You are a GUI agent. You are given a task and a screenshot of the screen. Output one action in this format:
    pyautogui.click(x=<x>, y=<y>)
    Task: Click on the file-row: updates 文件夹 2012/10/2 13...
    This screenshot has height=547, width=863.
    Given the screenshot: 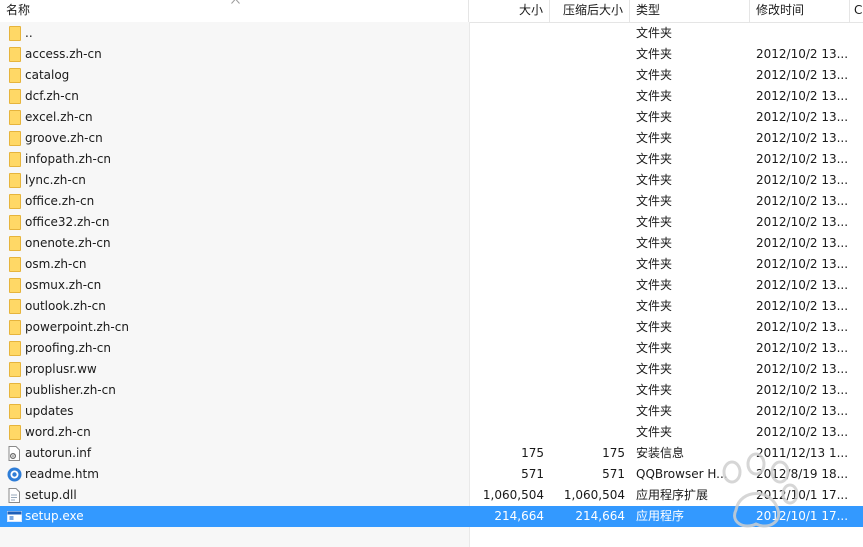 What is the action you would take?
    pyautogui.click(x=431, y=411)
    